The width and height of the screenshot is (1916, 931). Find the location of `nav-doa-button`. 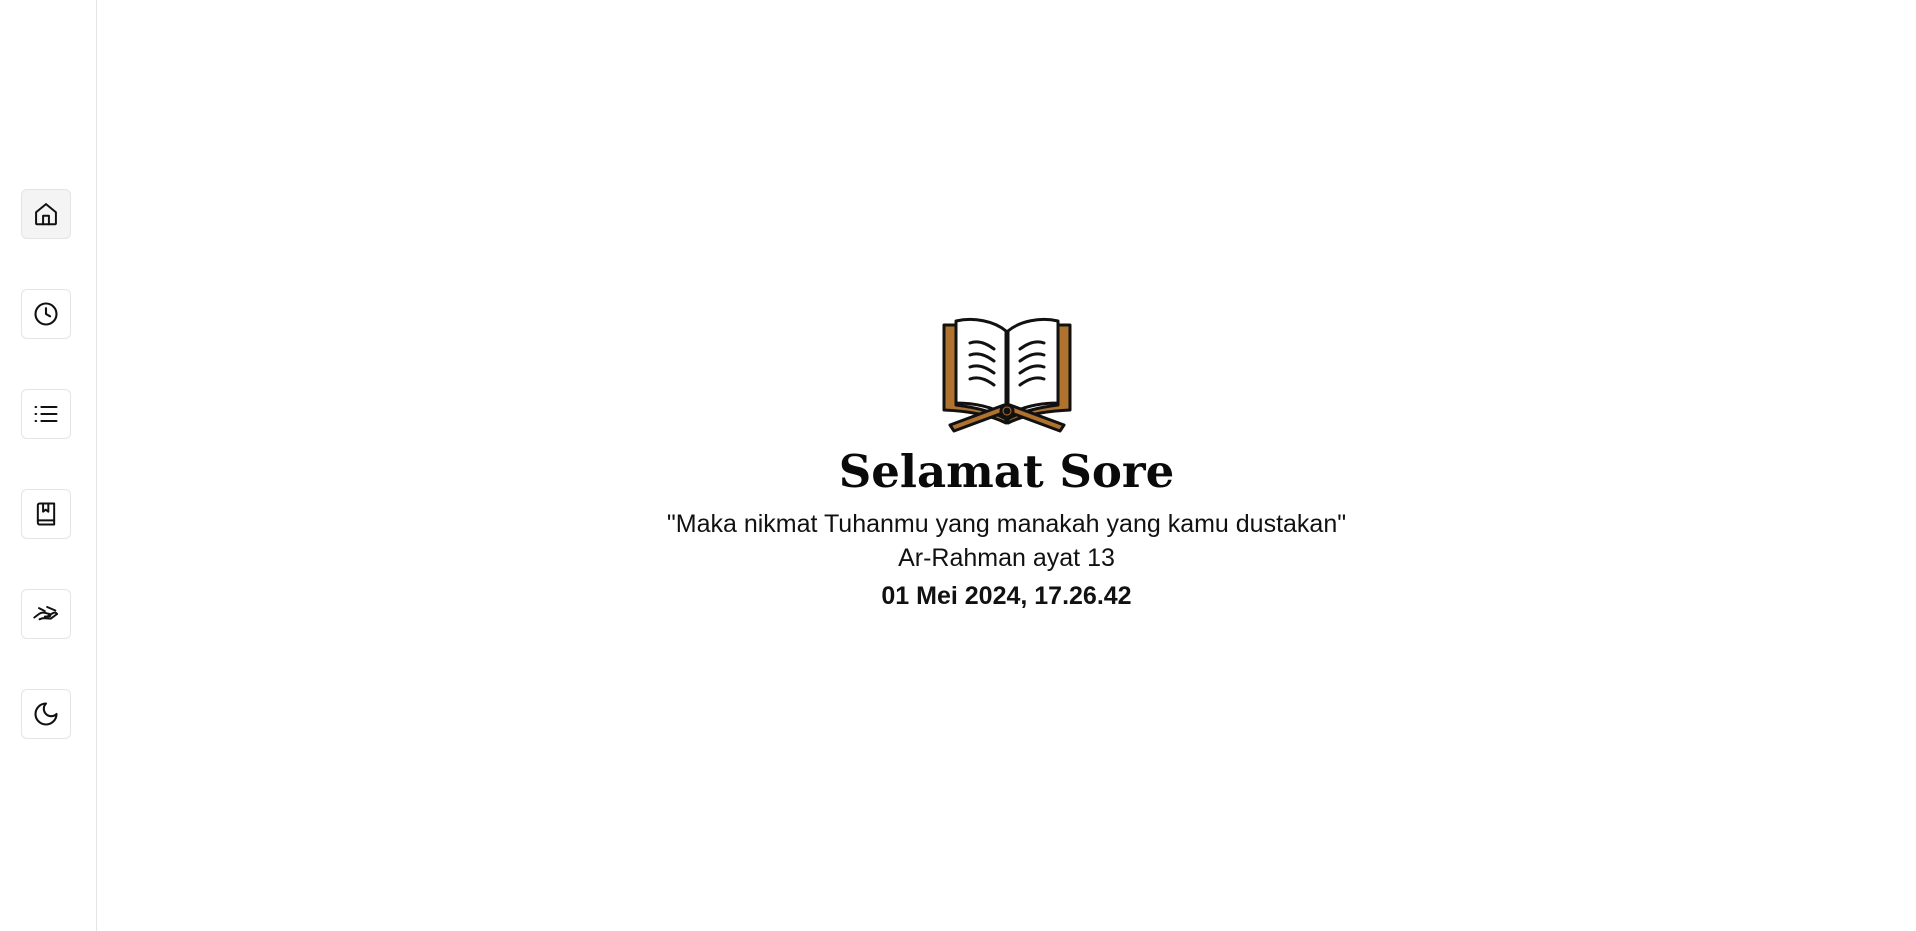

nav-doa-button is located at coordinates (46, 614).